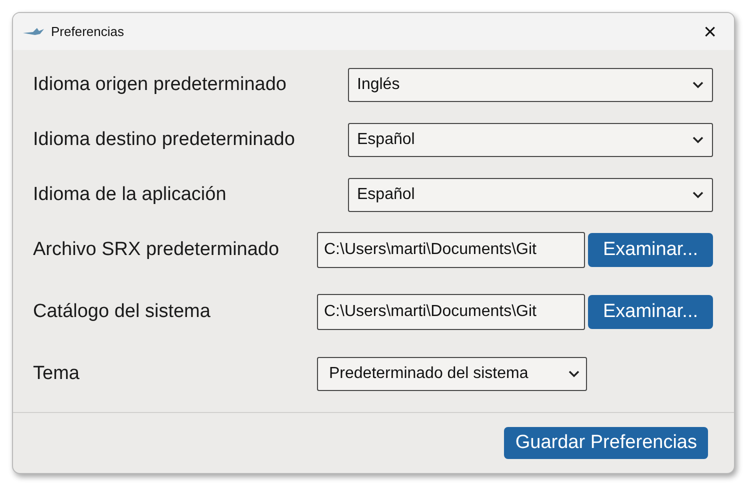 Image resolution: width=752 pixels, height=493 pixels. Describe the element at coordinates (122, 312) in the screenshot. I see `field-label: Catálogo del sistema` at that location.